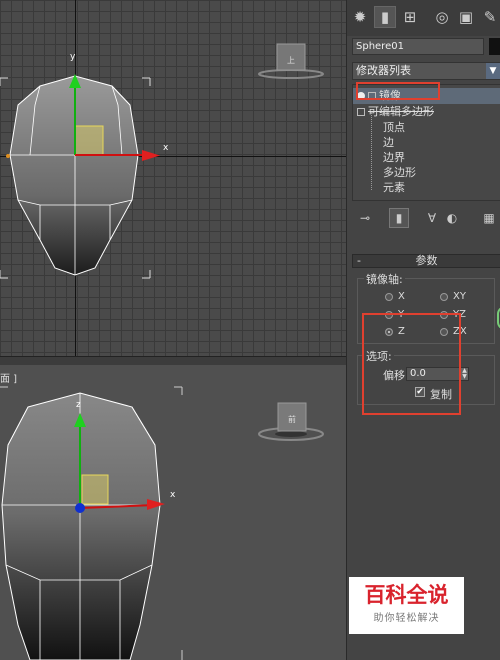 The height and width of the screenshot is (660, 500). What do you see at coordinates (489, 17) in the screenshot?
I see `utilities-tab-icon: ✎` at bounding box center [489, 17].